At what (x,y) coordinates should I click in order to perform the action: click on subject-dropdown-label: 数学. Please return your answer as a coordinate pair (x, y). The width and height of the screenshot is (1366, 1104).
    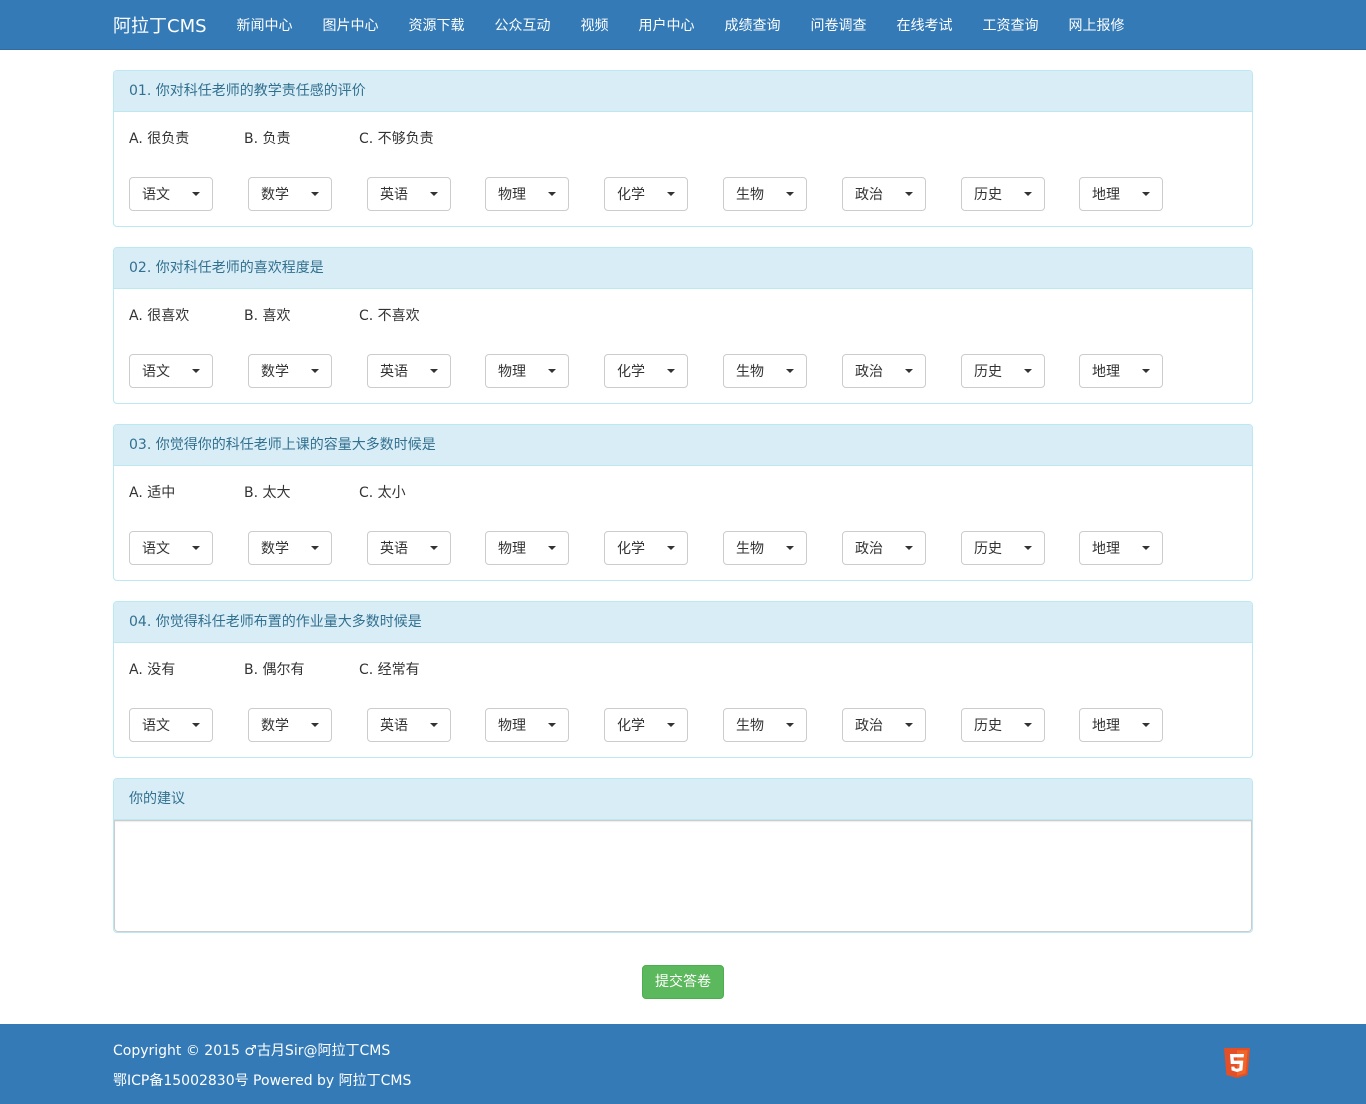
    Looking at the image, I should click on (275, 372).